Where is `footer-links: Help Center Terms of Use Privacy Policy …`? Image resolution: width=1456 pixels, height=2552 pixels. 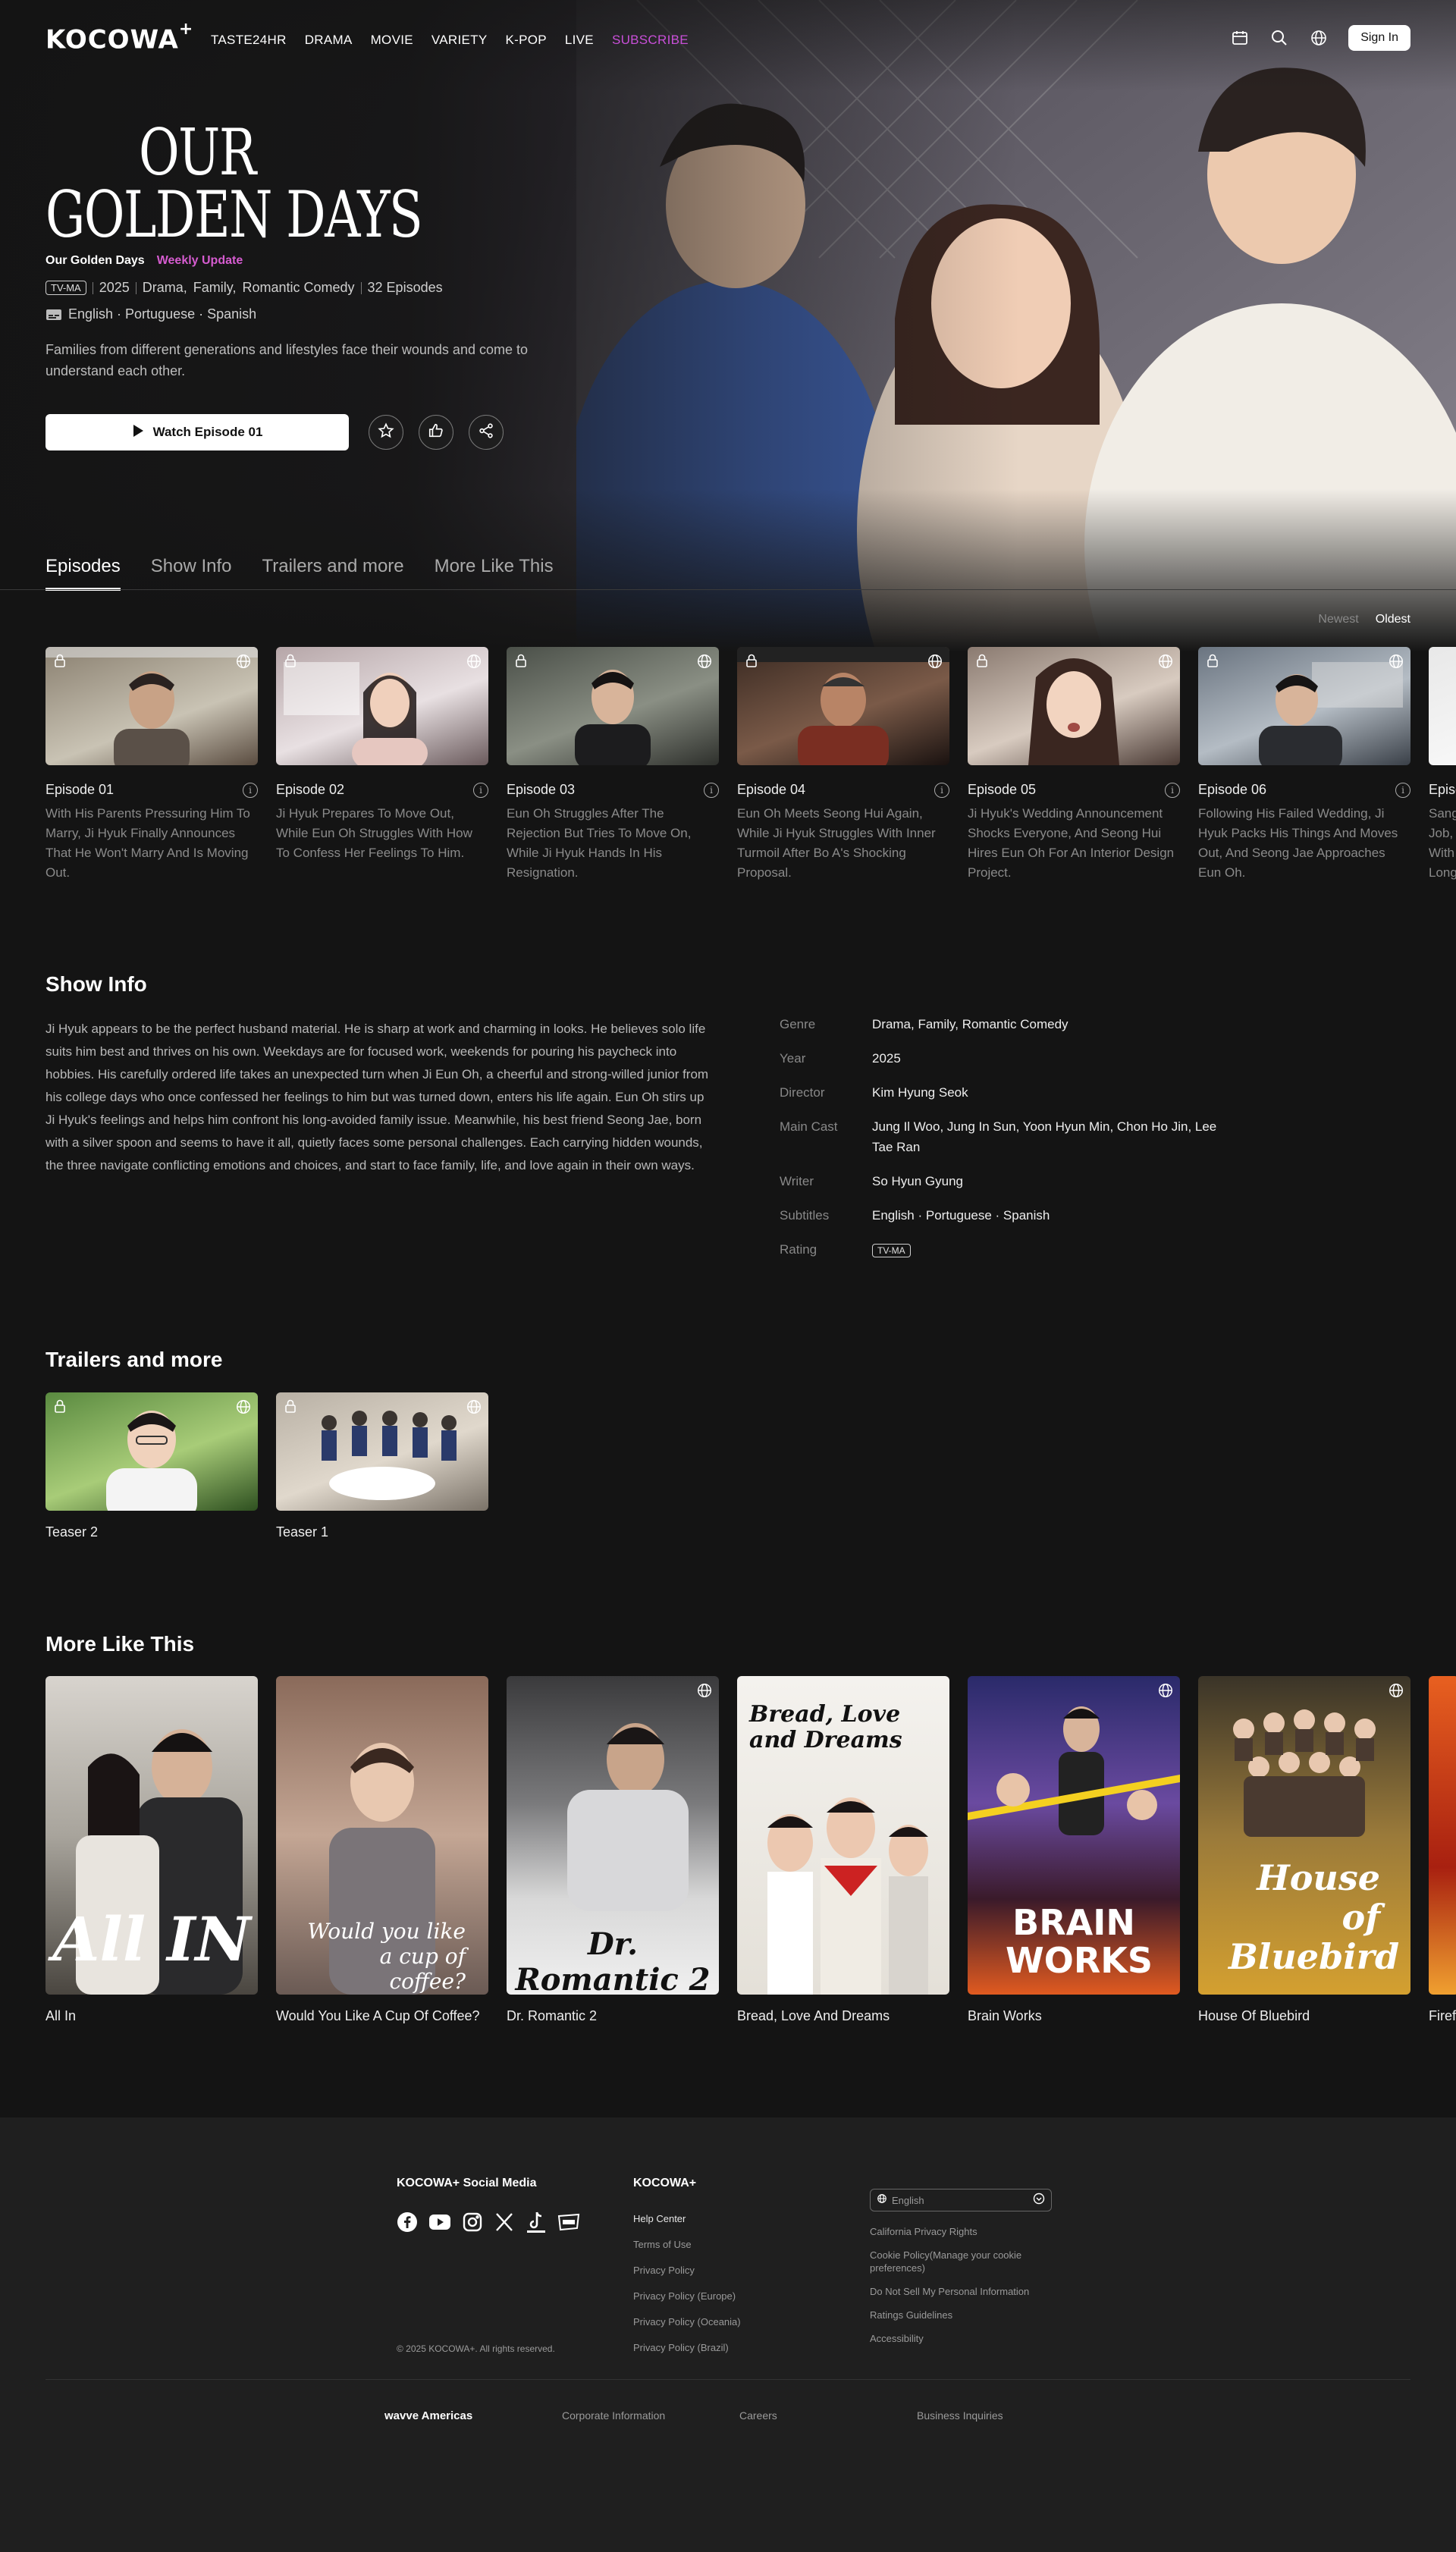
footer-links: Help Center Terms of Use Privacy Policy … is located at coordinates (687, 2283).